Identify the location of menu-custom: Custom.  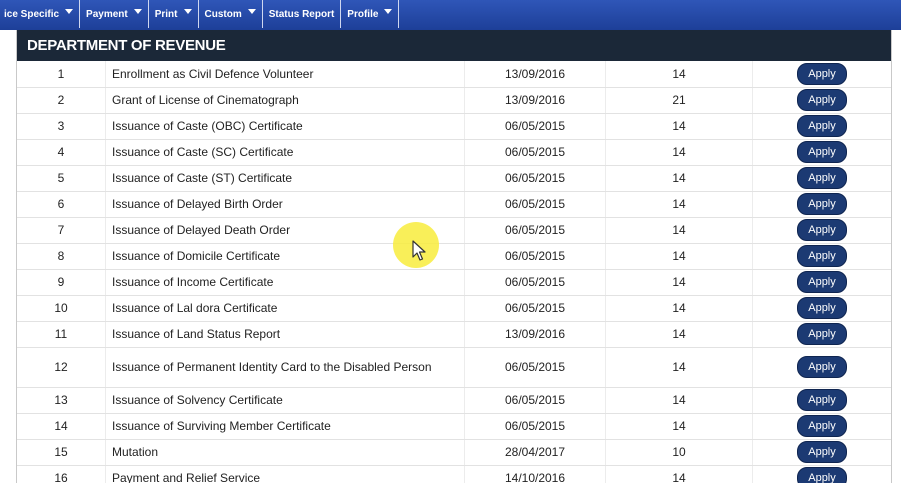
(231, 14).